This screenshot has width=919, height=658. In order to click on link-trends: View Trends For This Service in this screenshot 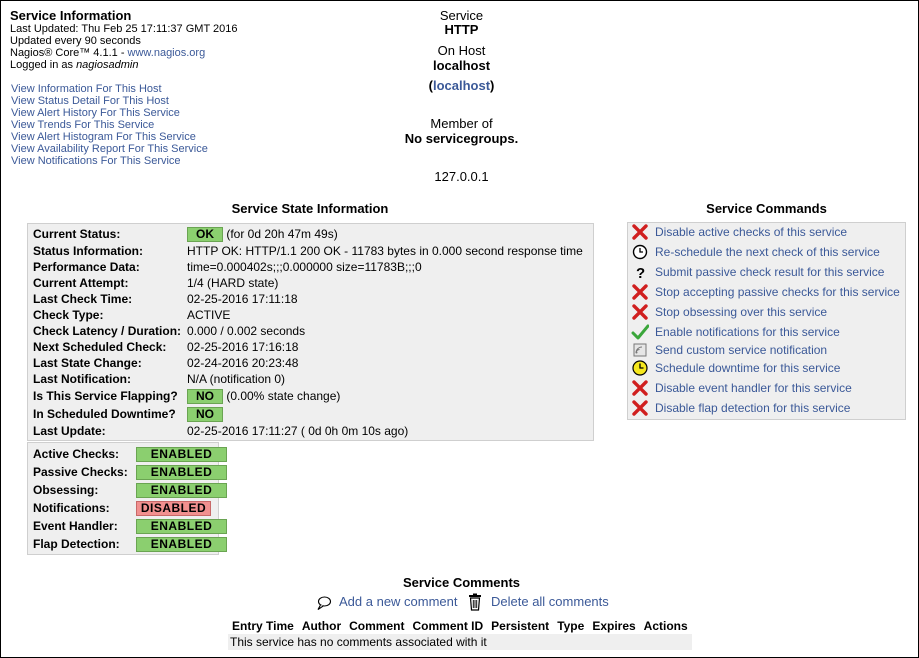, I will do `click(82, 125)`.